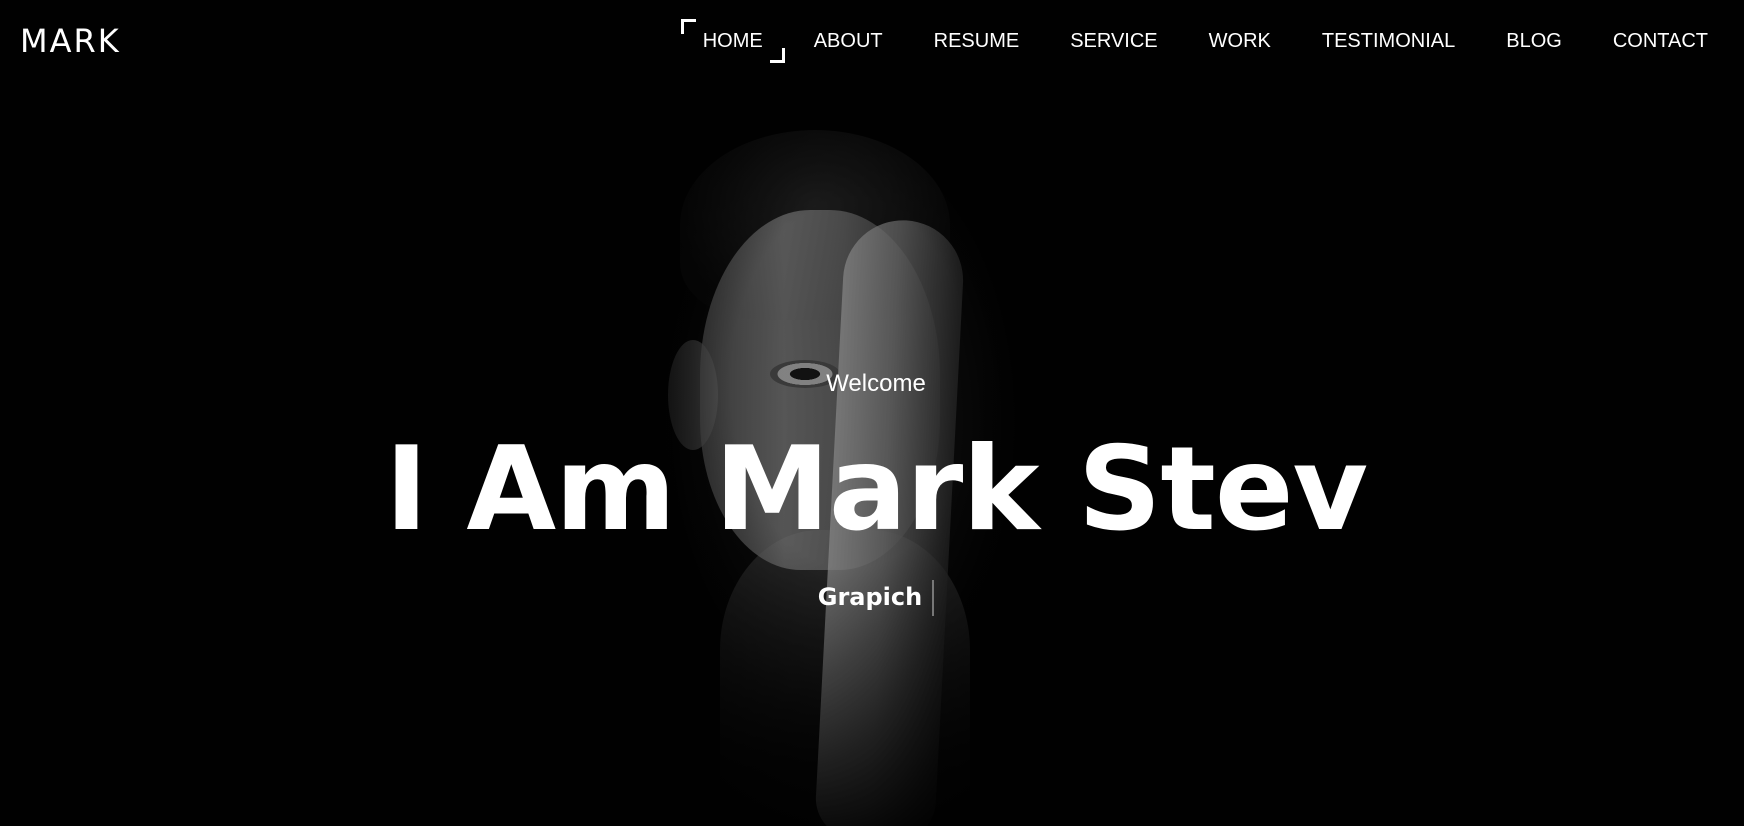 The image size is (1744, 826). I want to click on nav-work: WORK, so click(1240, 41).